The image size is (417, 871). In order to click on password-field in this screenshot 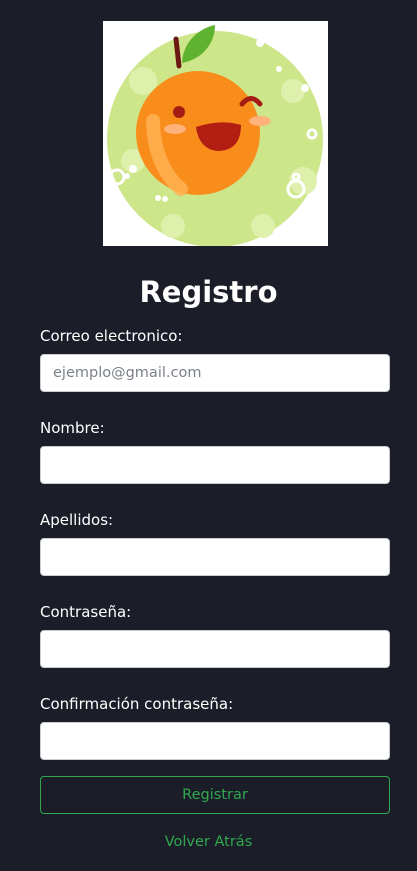, I will do `click(215, 649)`.